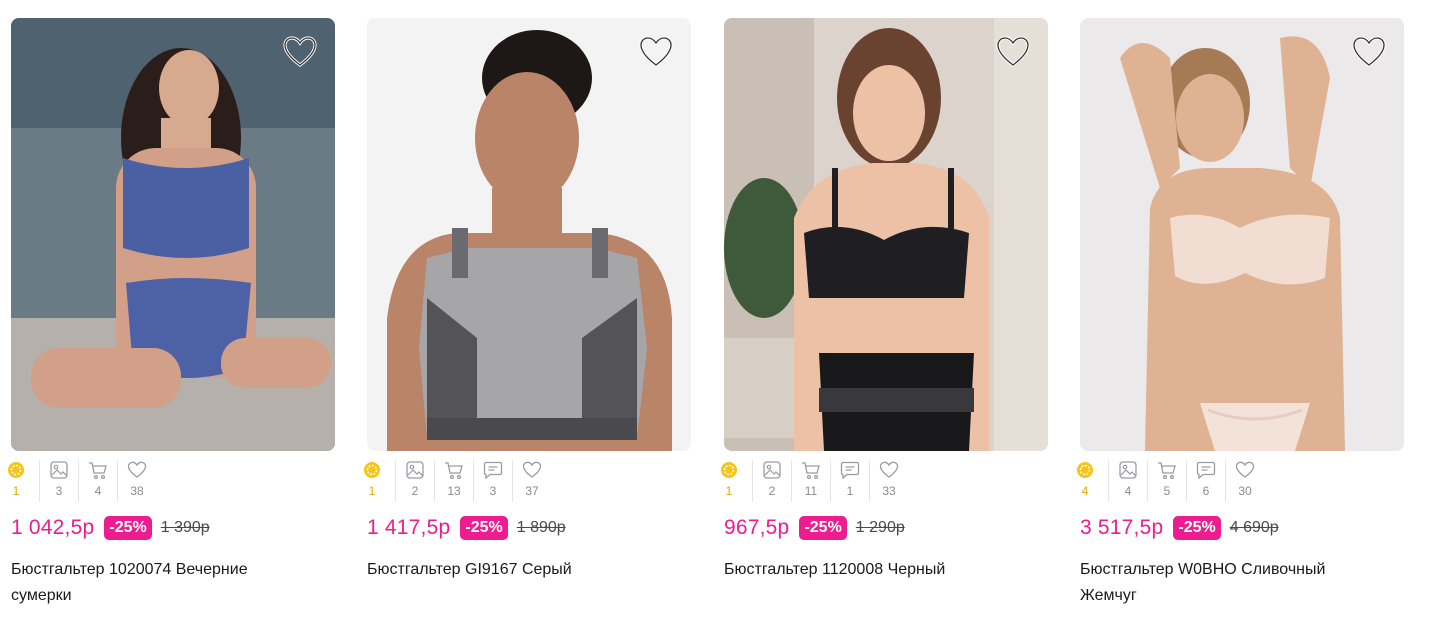 The width and height of the screenshot is (1437, 621). What do you see at coordinates (492, 481) in the screenshot?
I see `reviews-stat: 3` at bounding box center [492, 481].